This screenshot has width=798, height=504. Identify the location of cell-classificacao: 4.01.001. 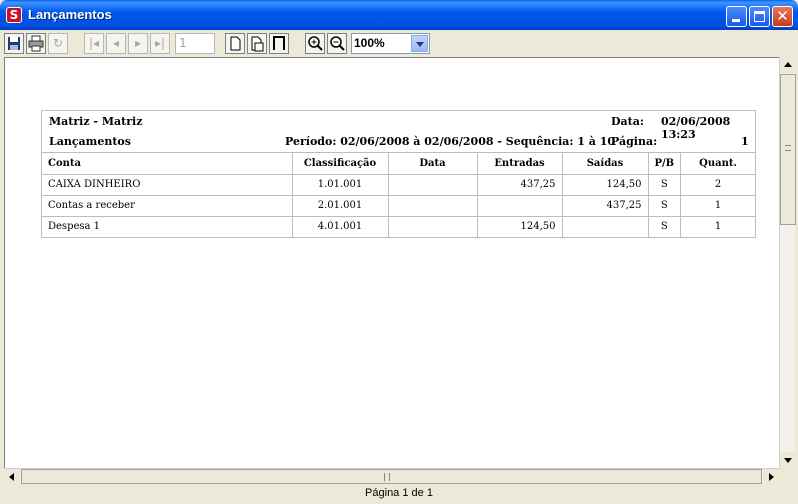
(340, 226).